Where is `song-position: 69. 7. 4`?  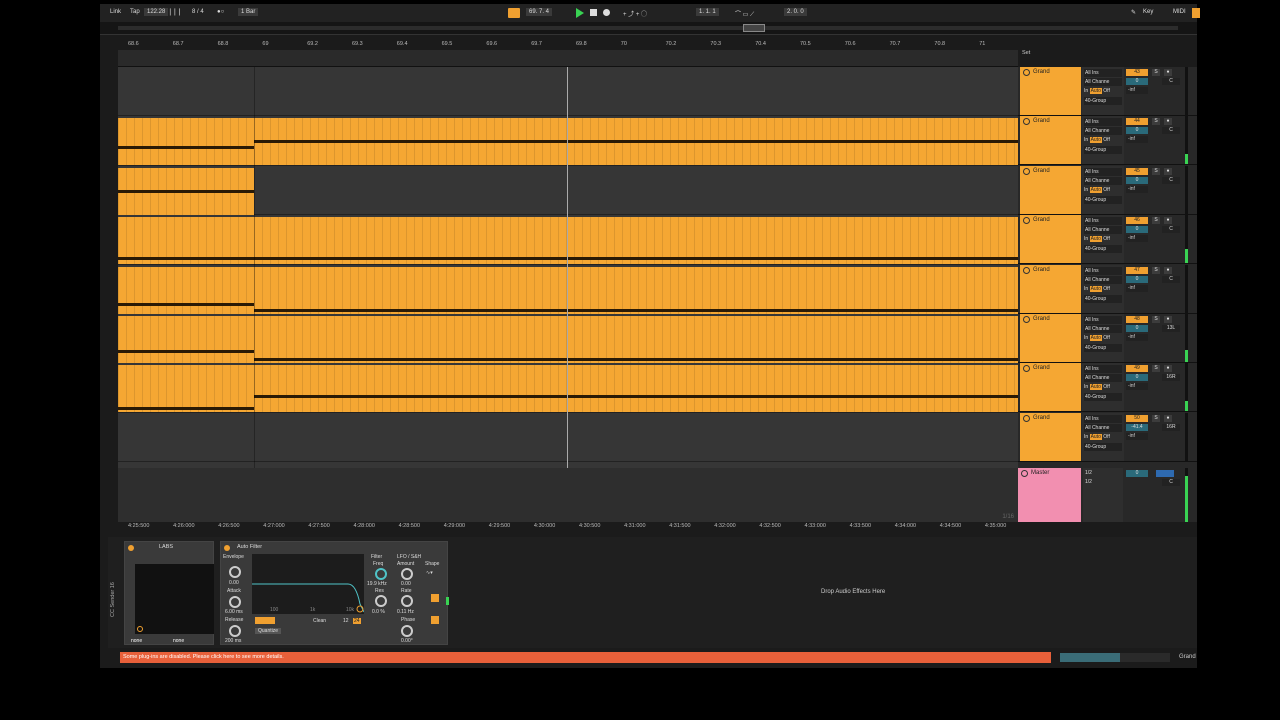 song-position: 69. 7. 4 is located at coordinates (539, 12).